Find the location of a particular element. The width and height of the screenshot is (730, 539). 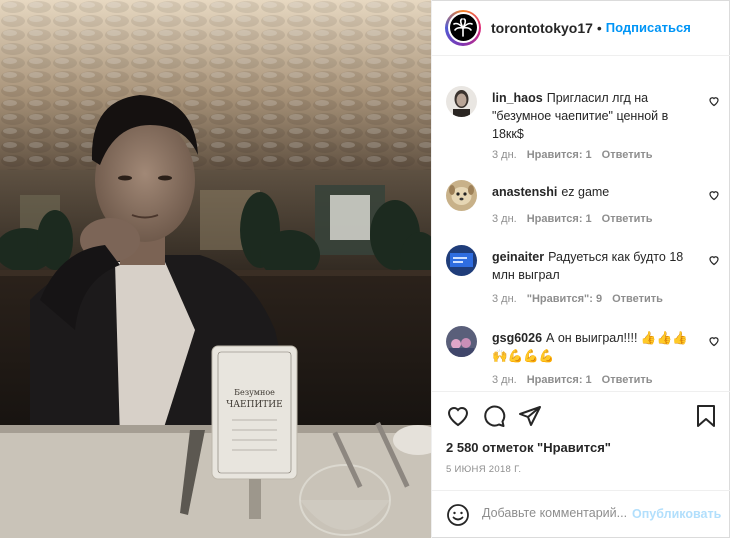

comment-text: anastenshi ez game is located at coordinates (592, 192).